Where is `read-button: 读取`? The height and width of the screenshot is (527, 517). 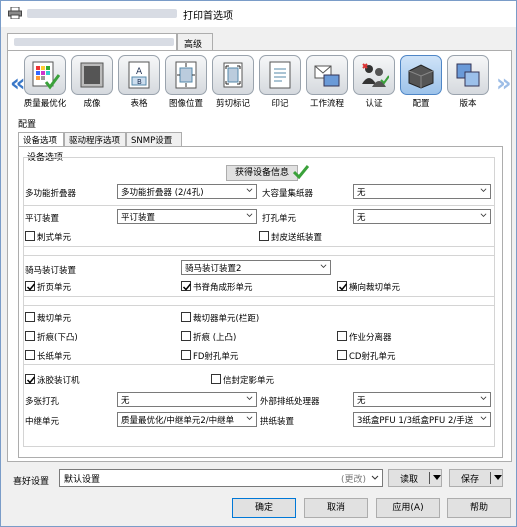
read-button: 读取 is located at coordinates (415, 478).